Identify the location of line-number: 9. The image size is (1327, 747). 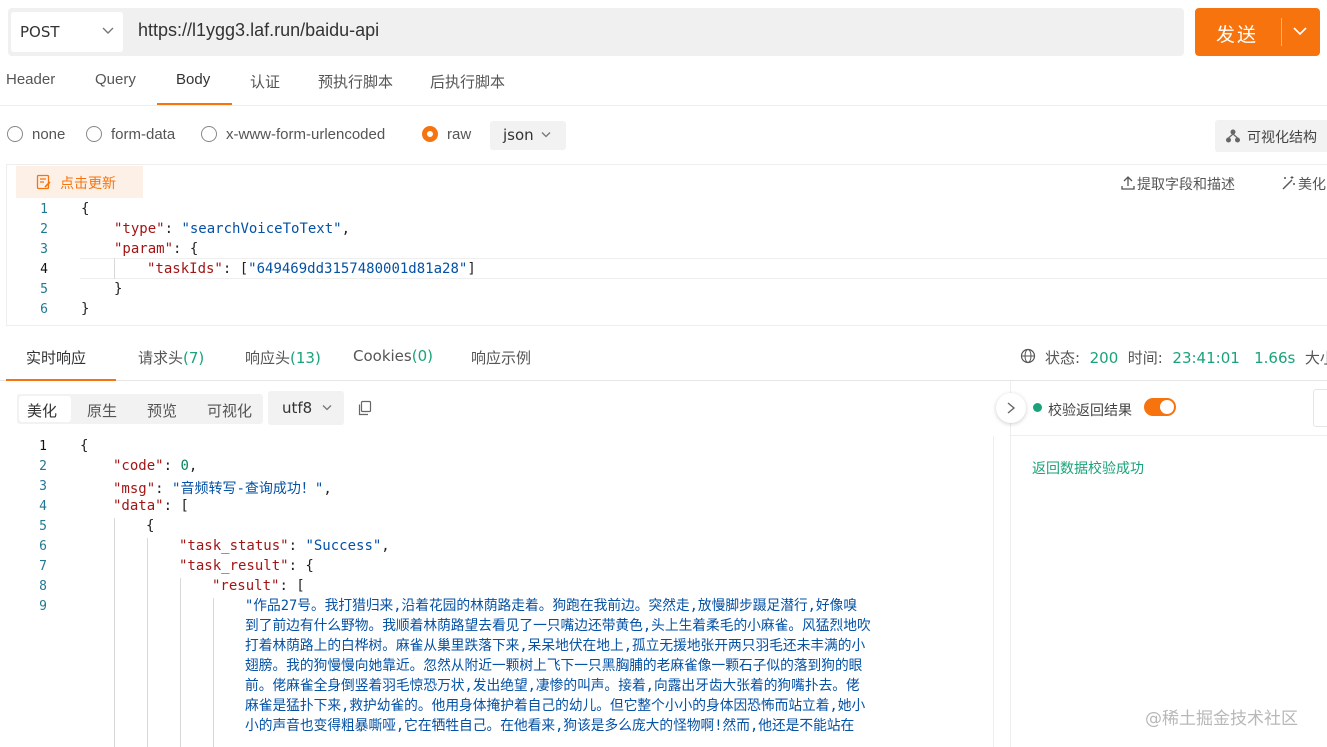
(43, 606).